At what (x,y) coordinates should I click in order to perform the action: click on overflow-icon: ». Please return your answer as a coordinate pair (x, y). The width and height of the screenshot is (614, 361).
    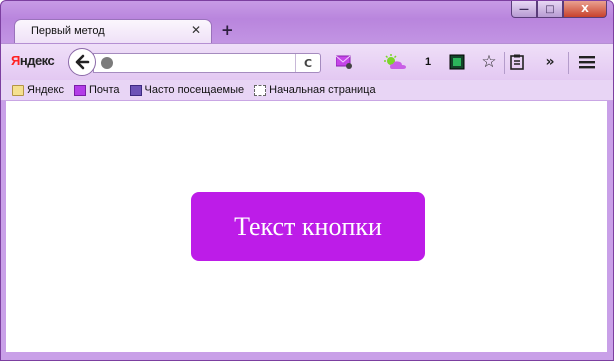
    Looking at the image, I should click on (550, 62).